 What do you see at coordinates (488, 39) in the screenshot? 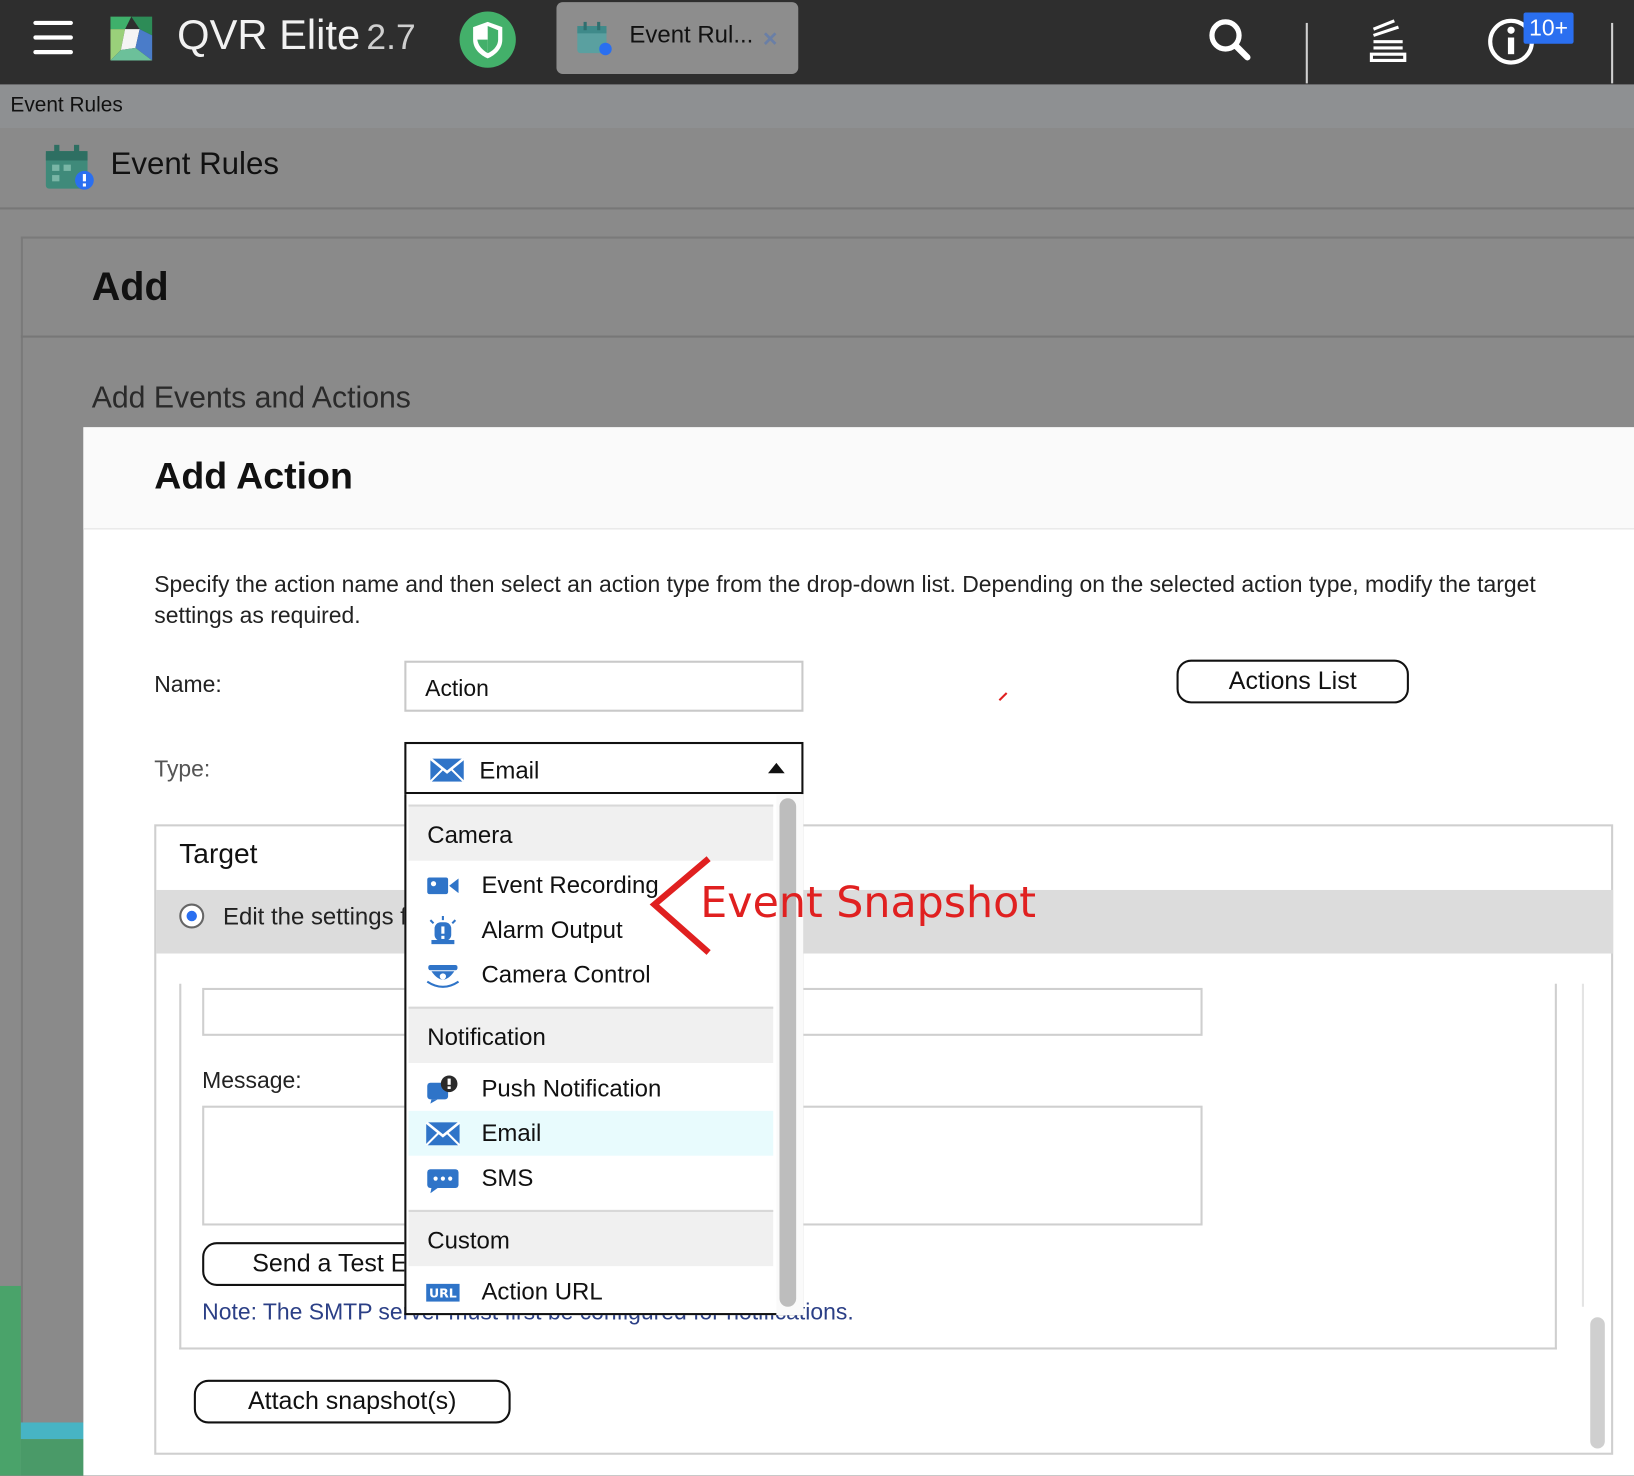
I see `shield-icon` at bounding box center [488, 39].